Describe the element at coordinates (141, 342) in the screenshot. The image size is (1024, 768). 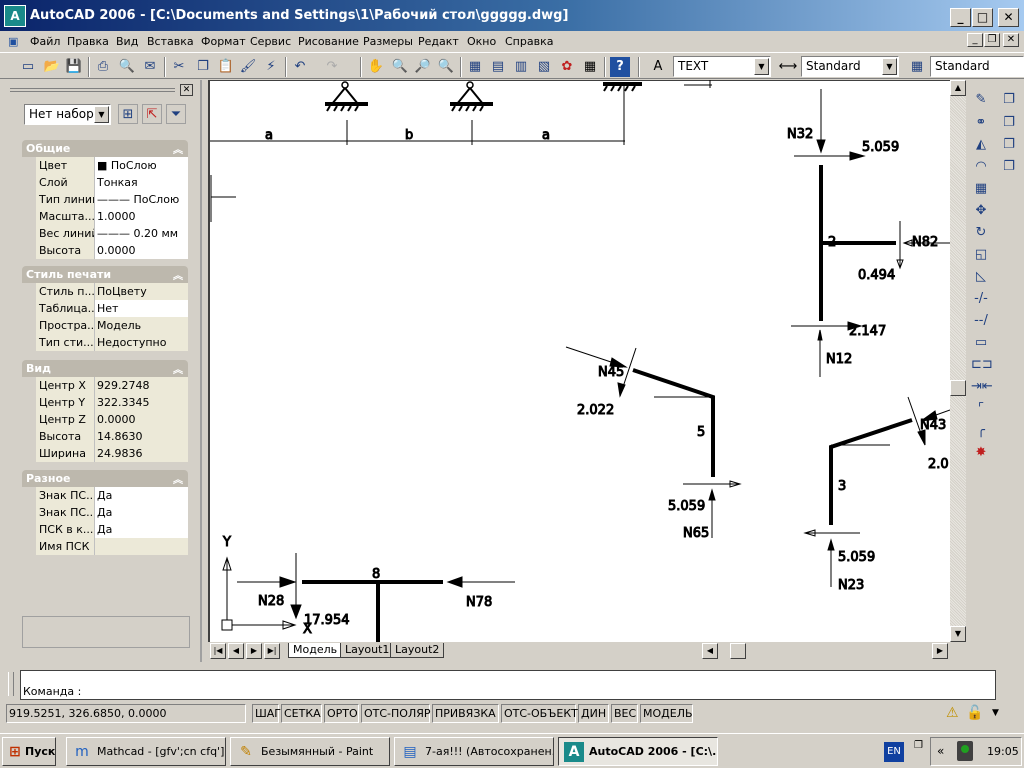
I see `property-value: Недоступно` at that location.